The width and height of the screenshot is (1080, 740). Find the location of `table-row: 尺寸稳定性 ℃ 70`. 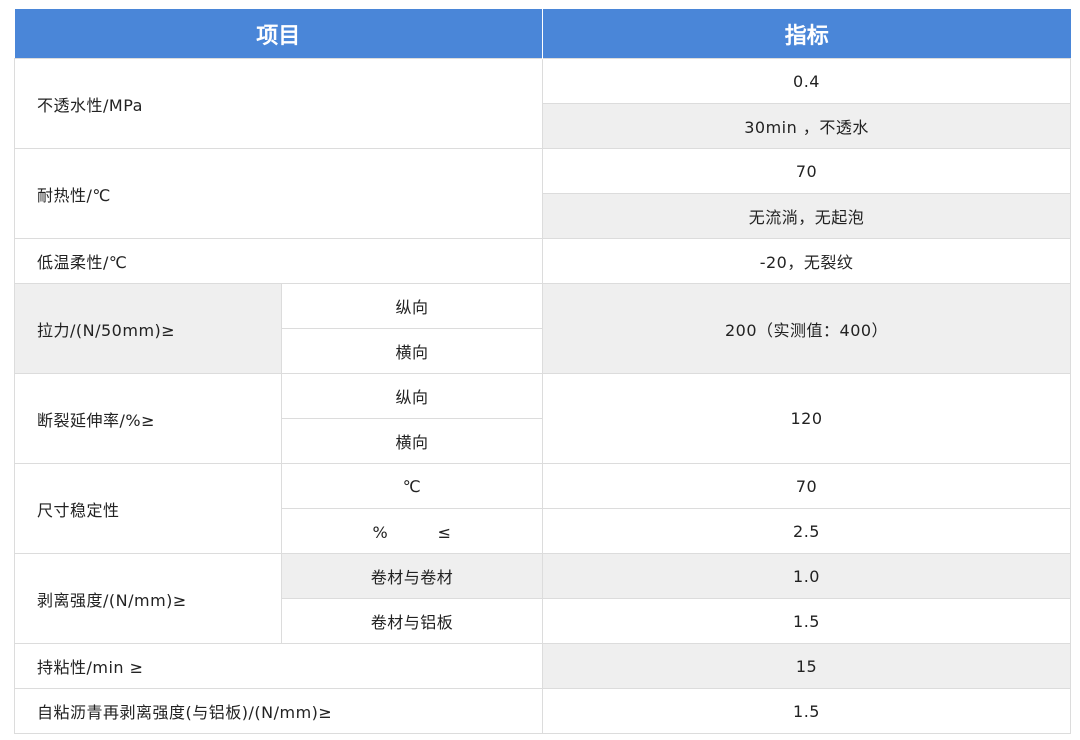

table-row: 尺寸稳定性 ℃ 70 is located at coordinates (543, 508).